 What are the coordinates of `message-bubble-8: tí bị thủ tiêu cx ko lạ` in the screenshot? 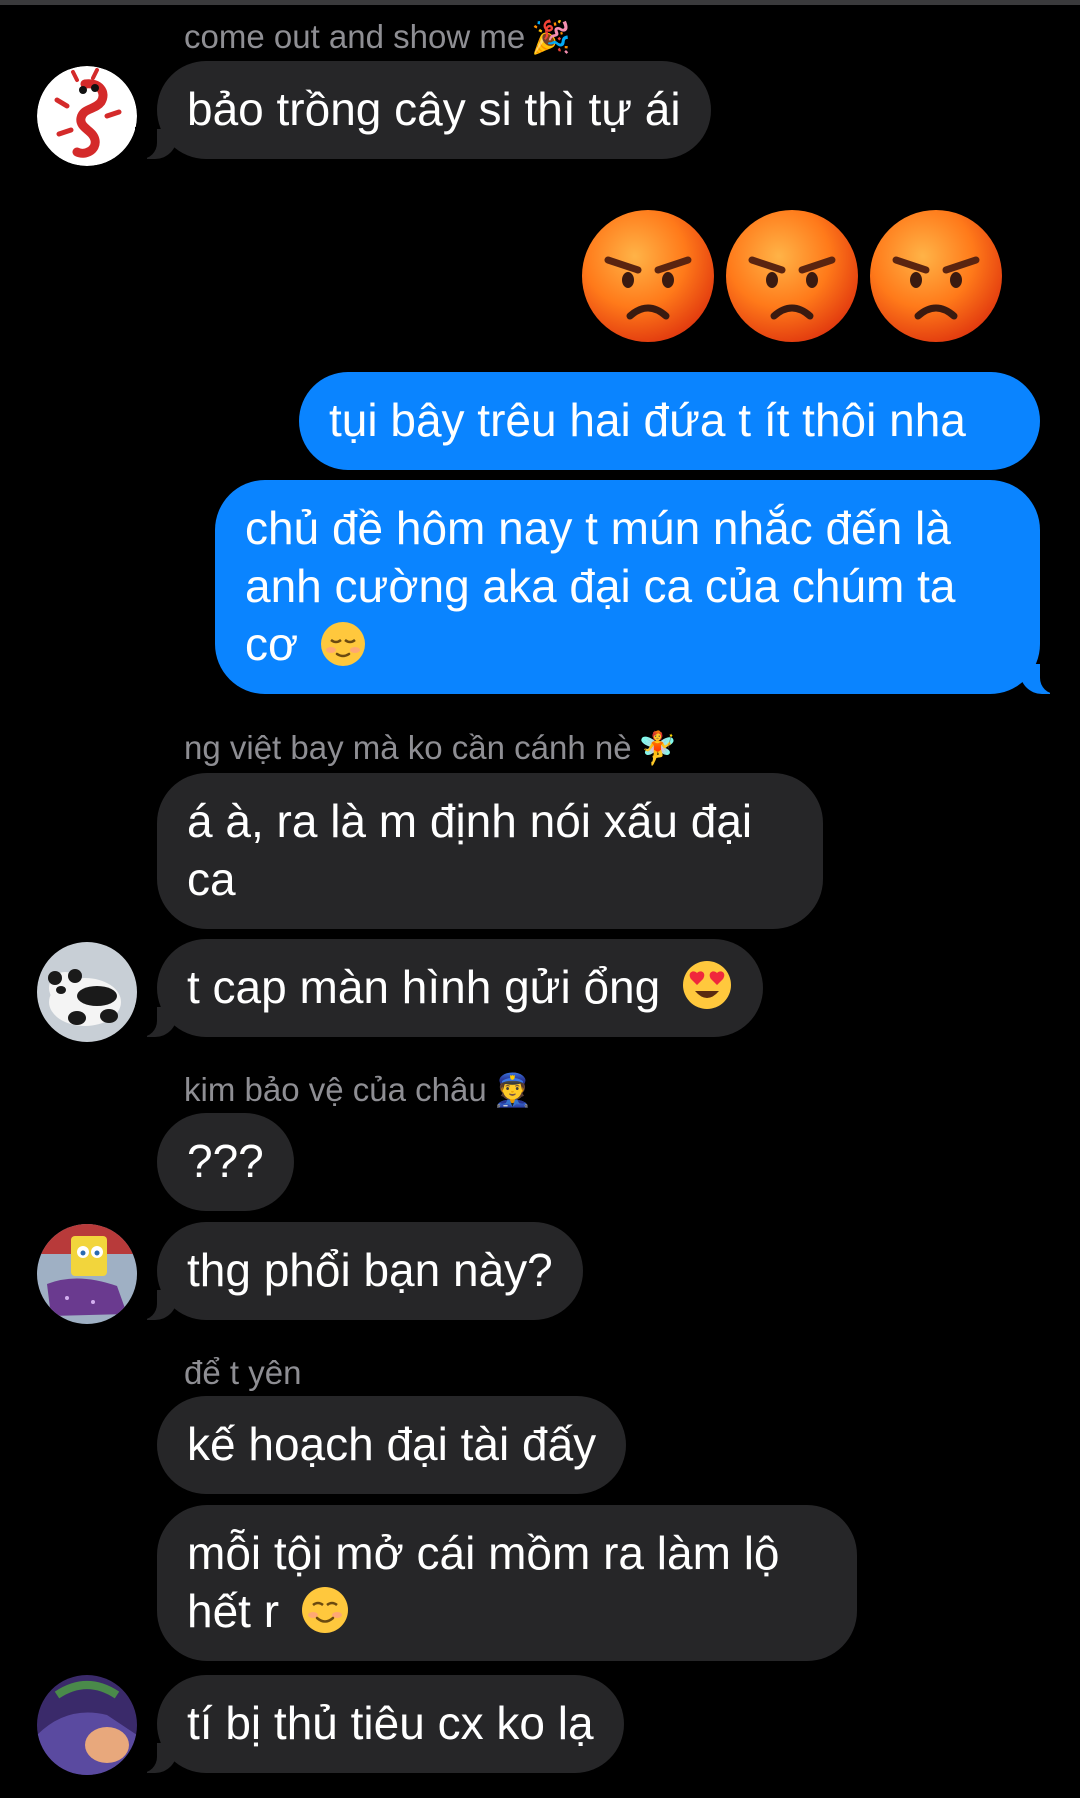 It's located at (379, 1724).